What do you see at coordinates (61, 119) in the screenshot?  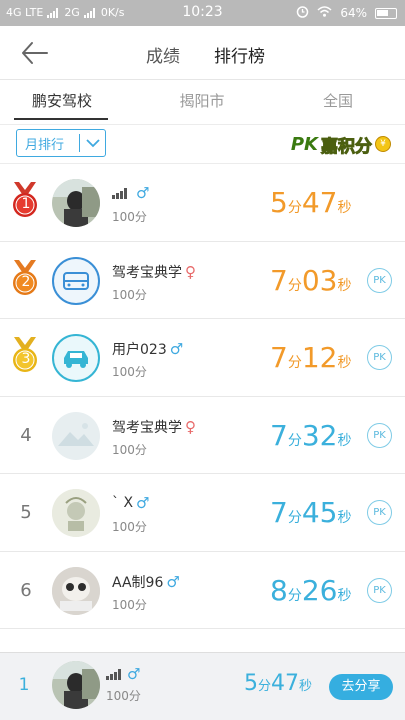 I see `active-tab-indicator` at bounding box center [61, 119].